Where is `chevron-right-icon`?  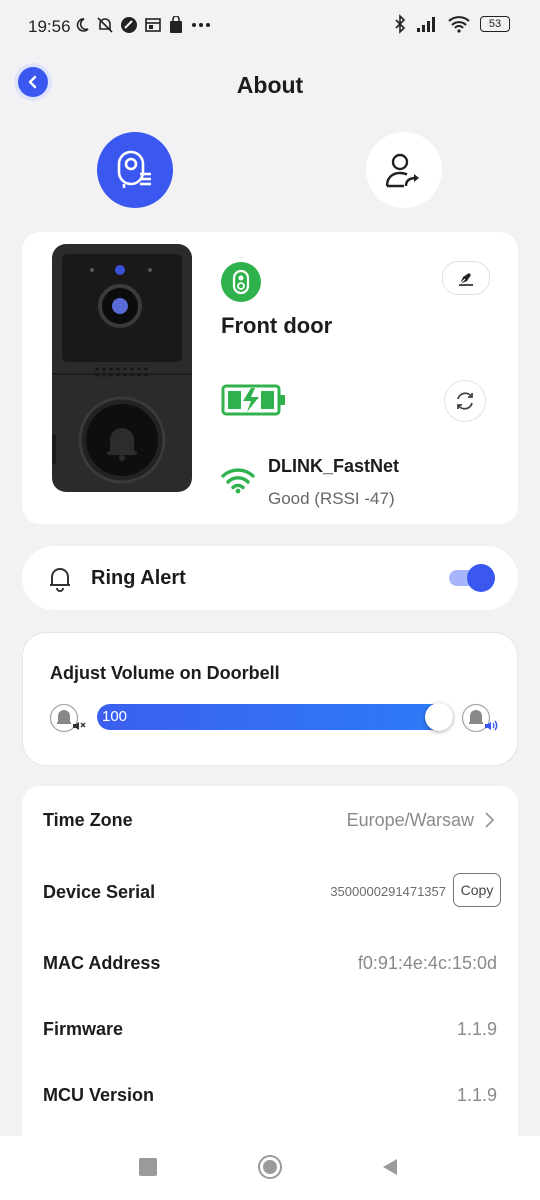 chevron-right-icon is located at coordinates (490, 820).